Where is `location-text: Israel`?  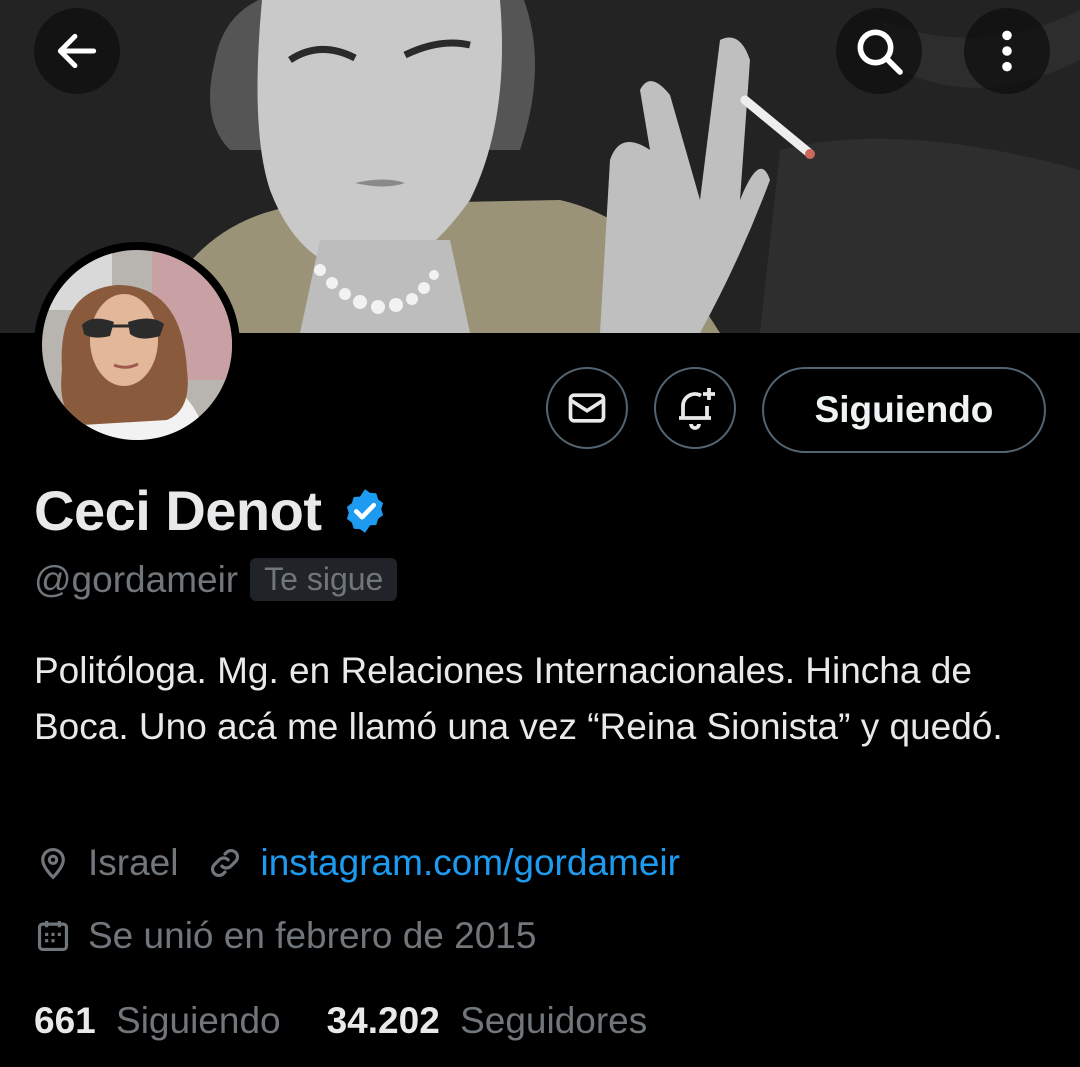 location-text: Israel is located at coordinates (133, 862).